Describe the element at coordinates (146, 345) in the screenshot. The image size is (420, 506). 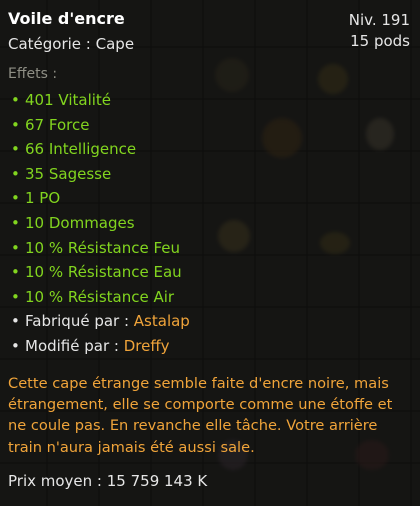
I see `modifier-name: Dreffy` at that location.